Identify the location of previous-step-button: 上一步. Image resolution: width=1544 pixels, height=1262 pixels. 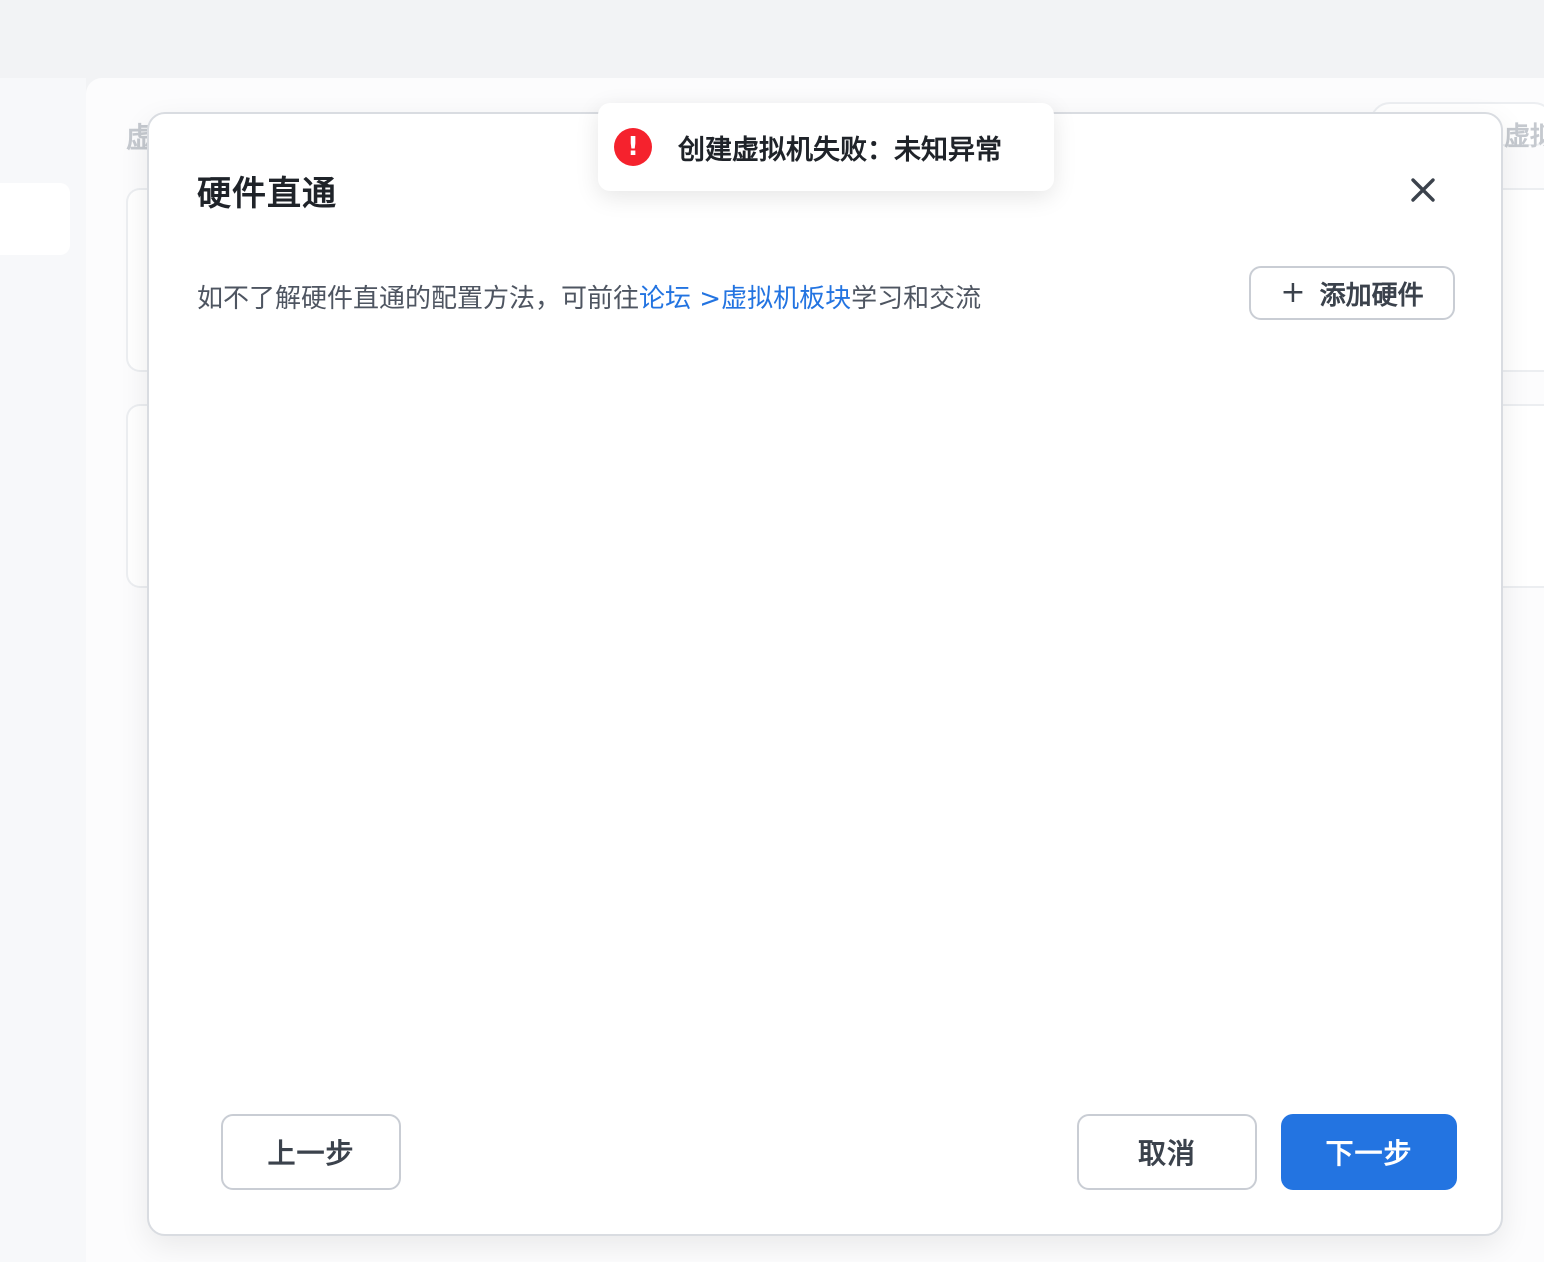
(311, 1152).